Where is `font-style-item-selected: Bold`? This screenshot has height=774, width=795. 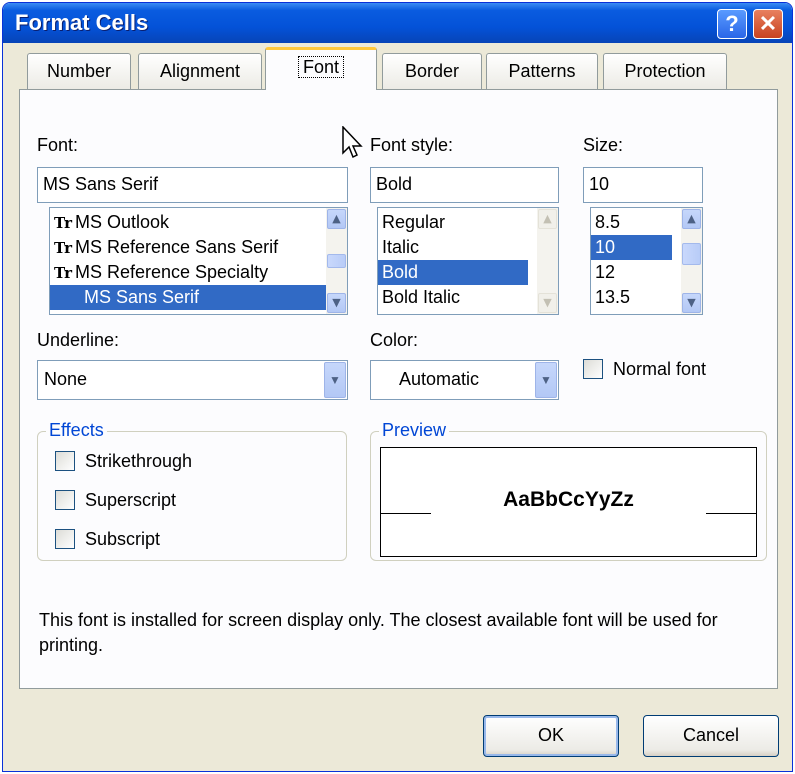
font-style-item-selected: Bold is located at coordinates (453, 272).